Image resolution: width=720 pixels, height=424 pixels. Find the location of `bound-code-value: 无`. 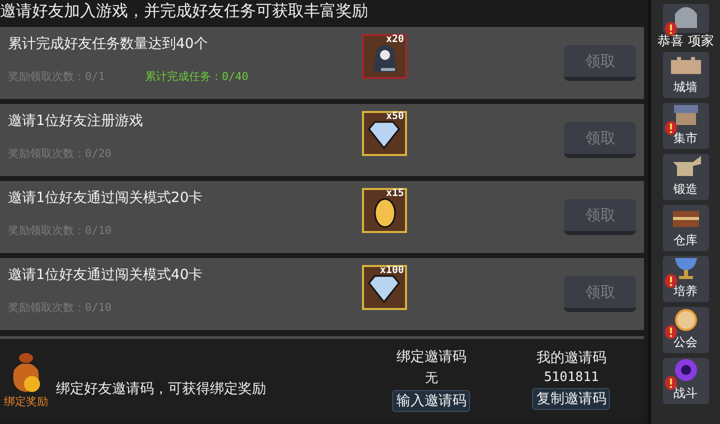

bound-code-value: 无 is located at coordinates (431, 378).